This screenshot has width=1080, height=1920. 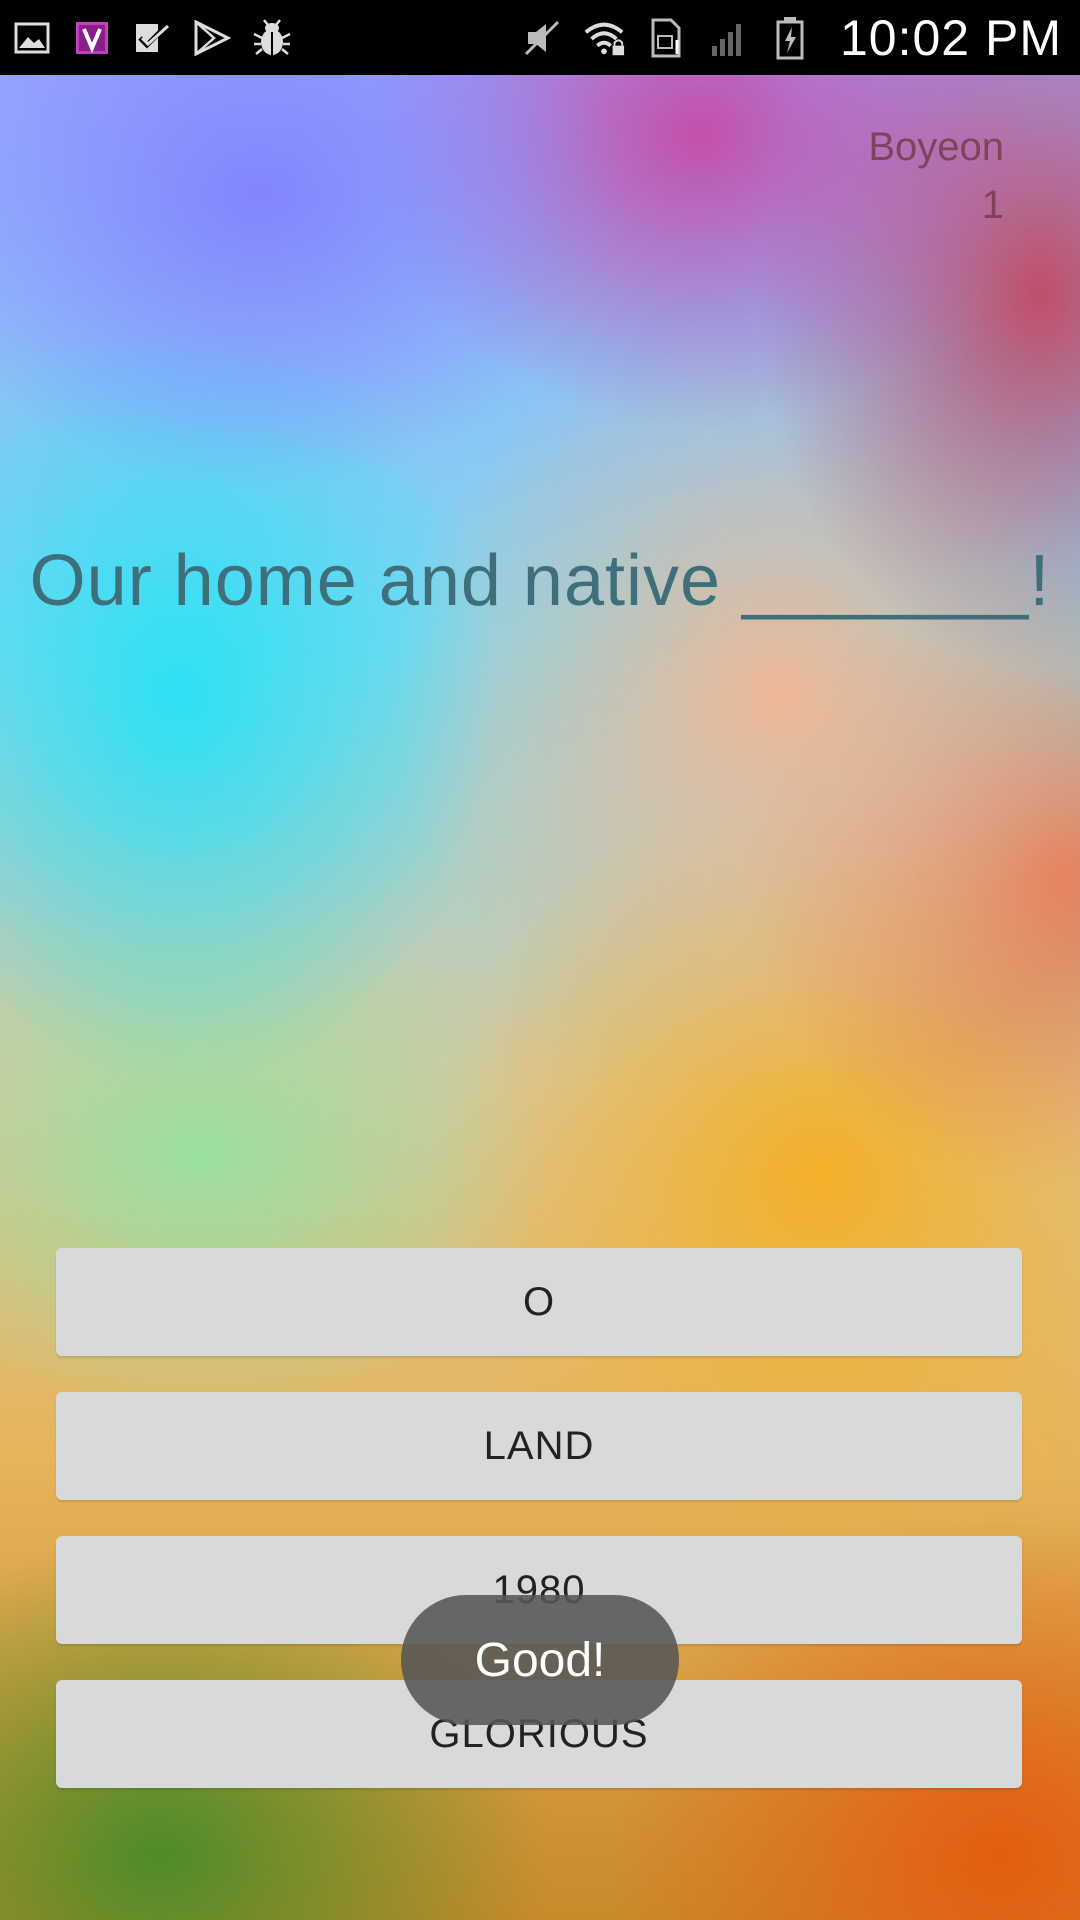 I want to click on play-store-icon, so click(x=212, y=38).